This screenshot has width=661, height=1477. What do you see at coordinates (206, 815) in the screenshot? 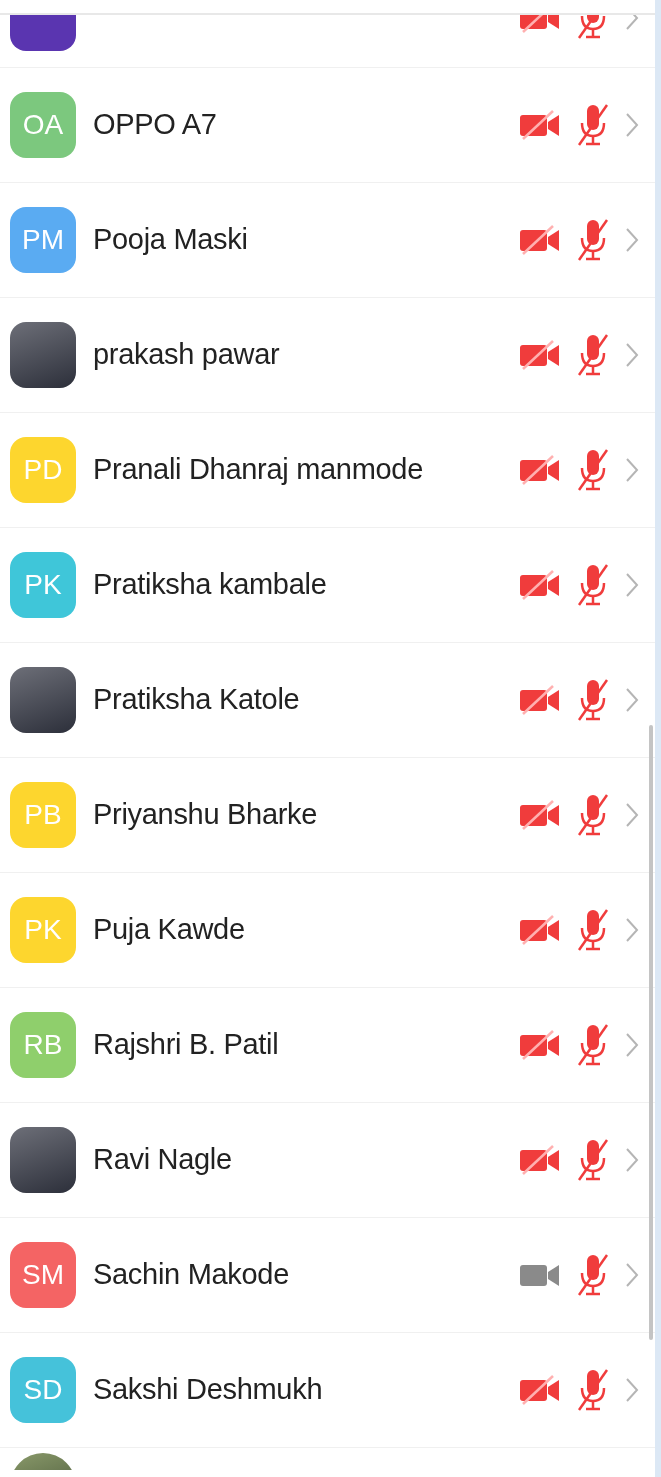
I see `participant-name: Priyanshu Bharke` at bounding box center [206, 815].